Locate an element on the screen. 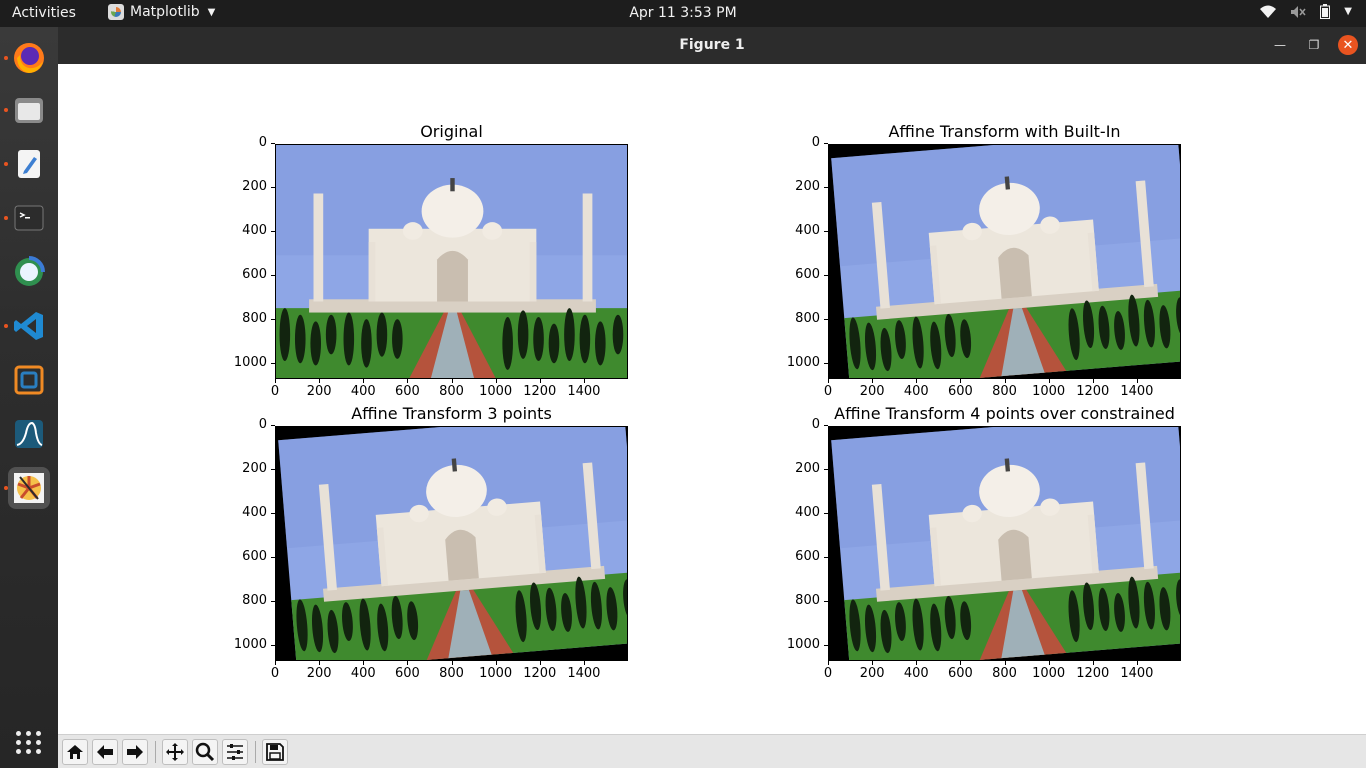  app-menu: Matplotlib ▼ is located at coordinates (161, 12).